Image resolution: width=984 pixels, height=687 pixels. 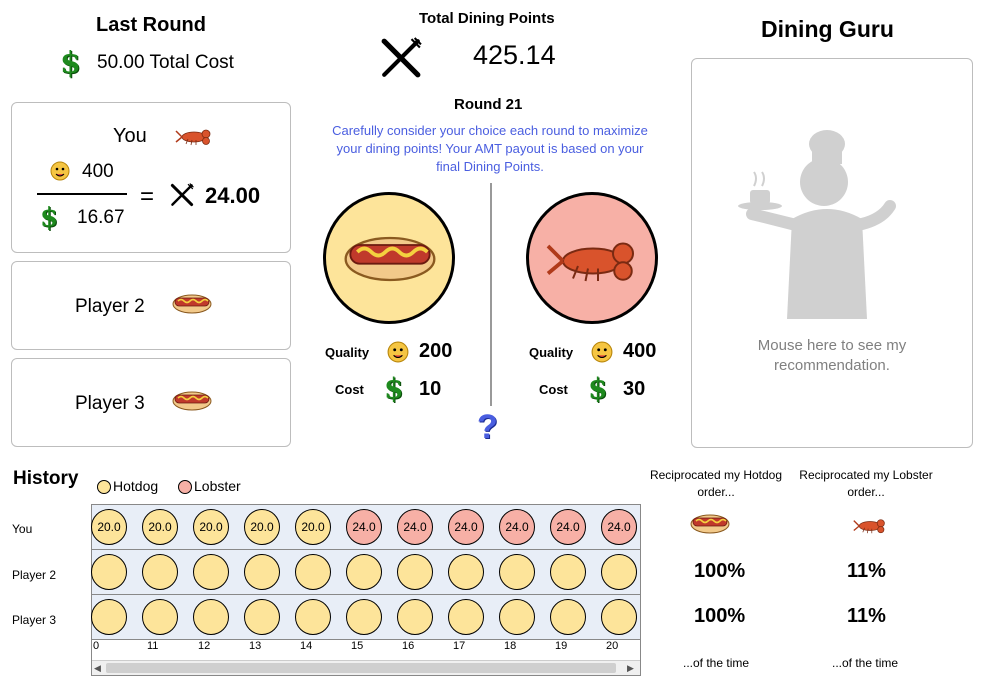 I want to click on scrollbar-thumb, so click(x=361, y=668).